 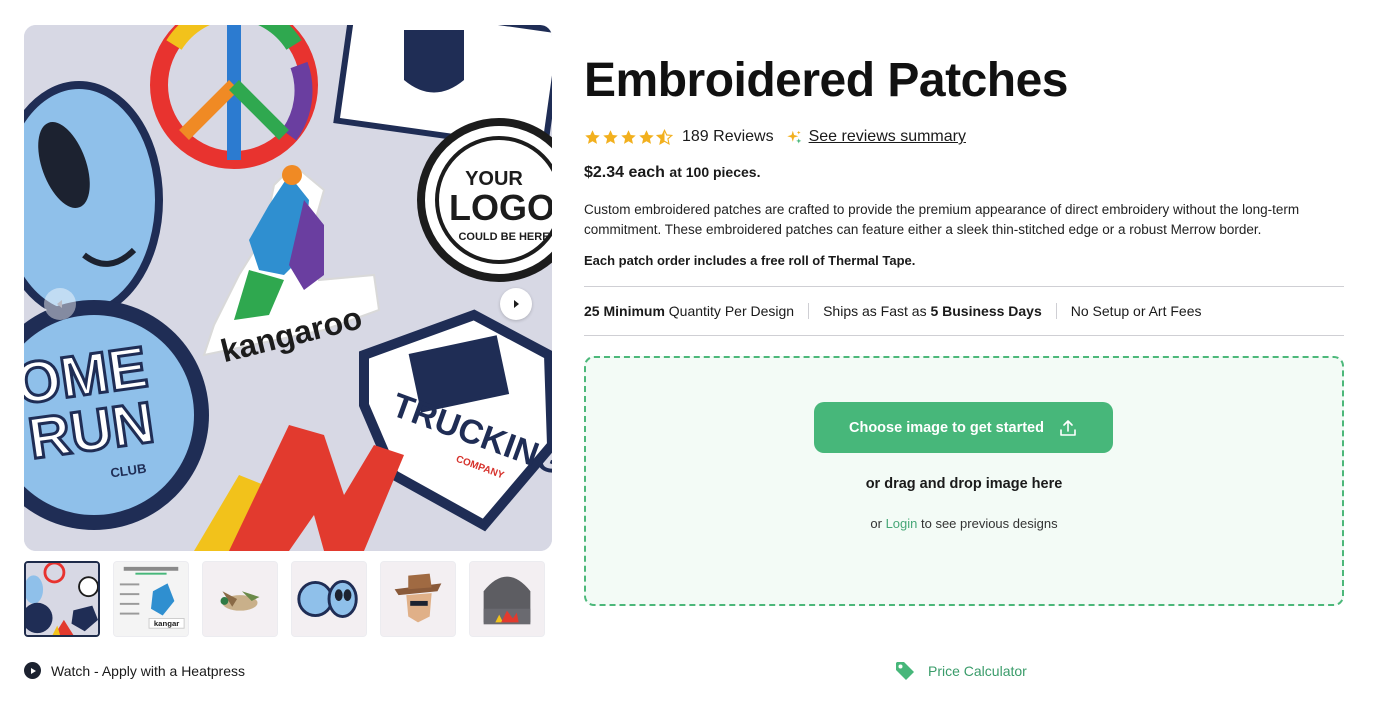 I want to click on watch-heatpress-label: Watch - Apply with a Heatpress, so click(x=148, y=670).